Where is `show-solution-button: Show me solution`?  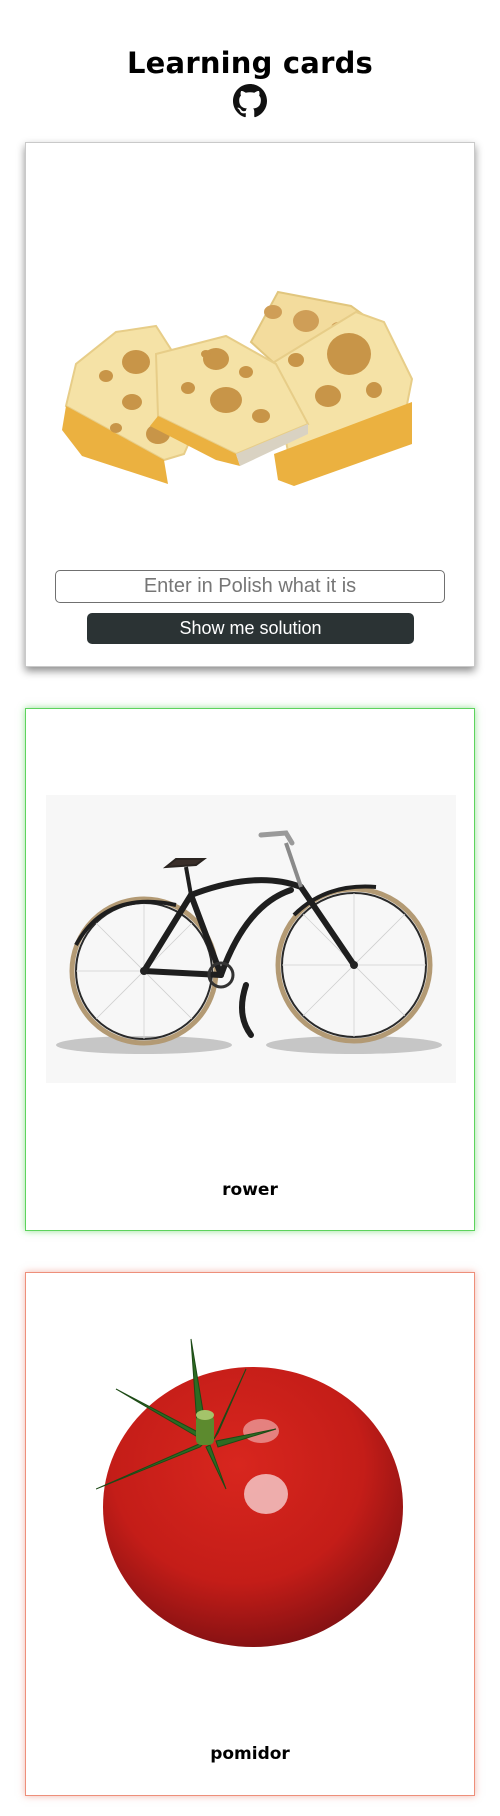
show-solution-button: Show me solution is located at coordinates (250, 628).